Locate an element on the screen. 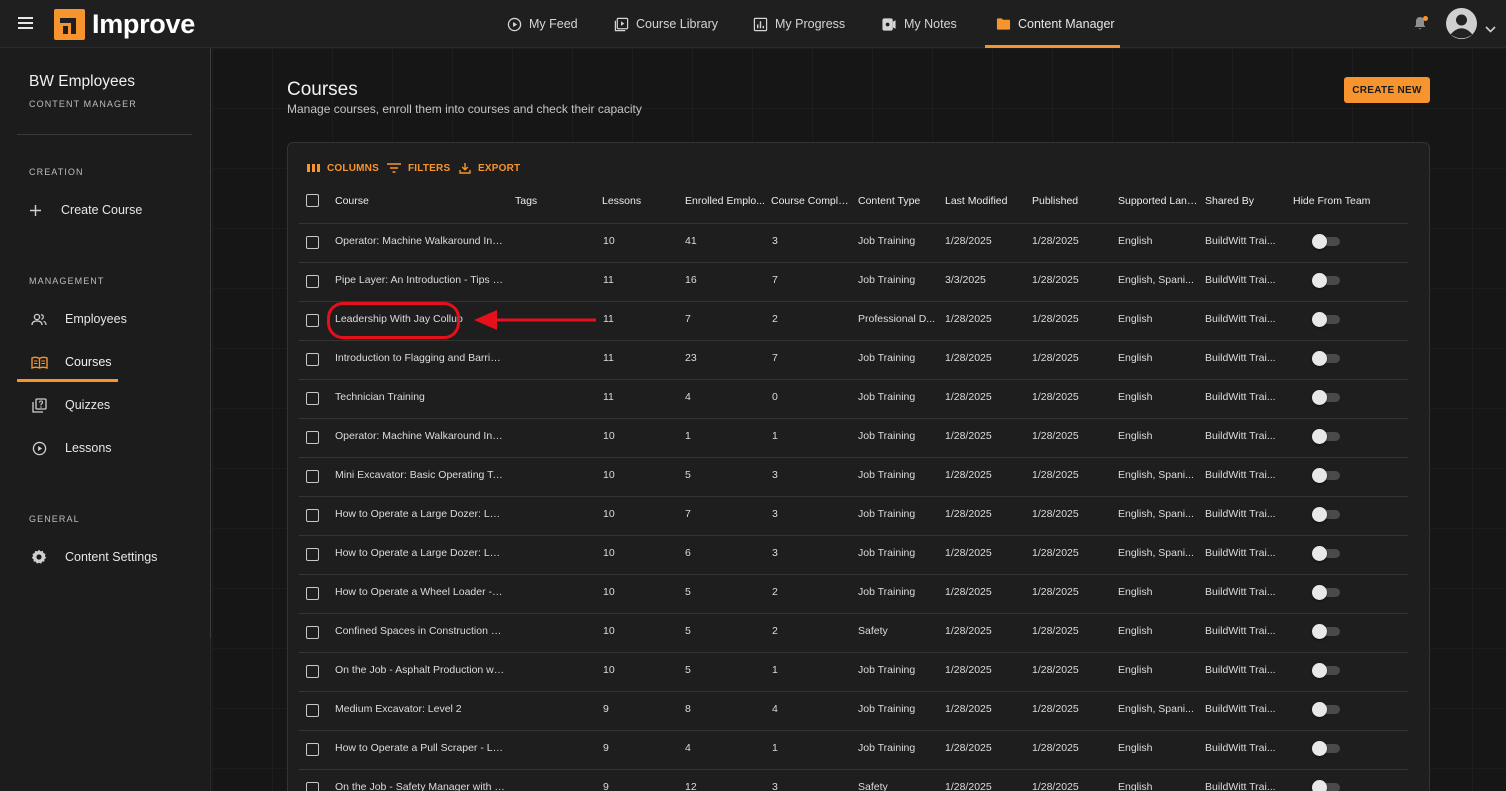 The height and width of the screenshot is (791, 1506). cell-course: Technician Training is located at coordinates (380, 397).